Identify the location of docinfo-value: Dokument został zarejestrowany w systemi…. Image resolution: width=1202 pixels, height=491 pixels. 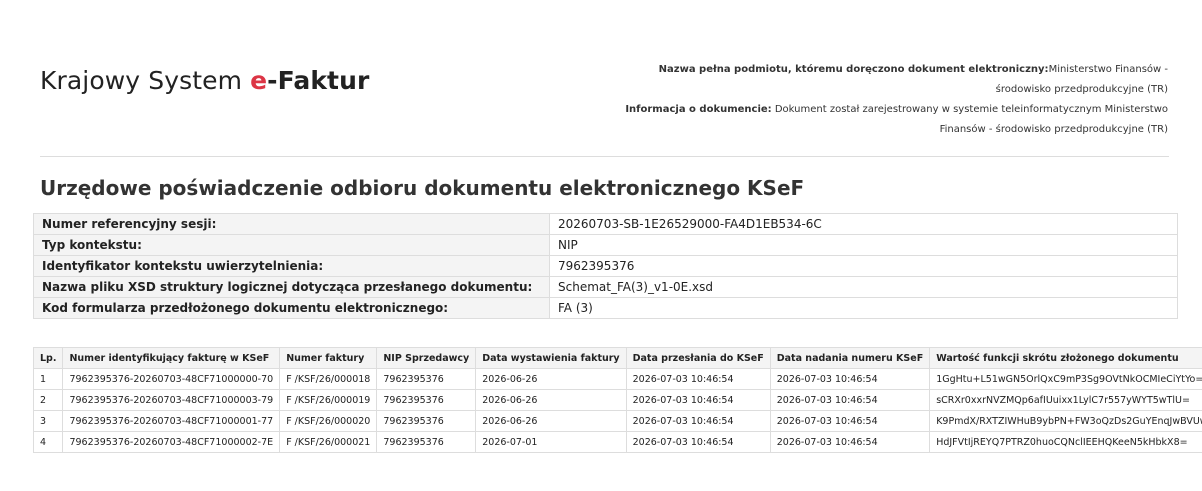
(971, 119).